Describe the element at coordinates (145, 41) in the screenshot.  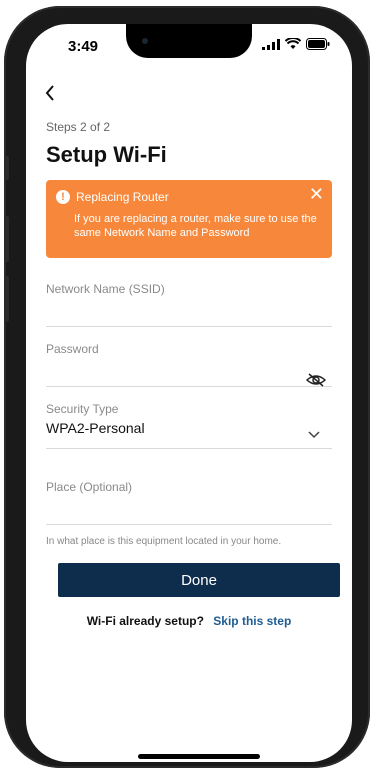
I see `camera-icon` at that location.